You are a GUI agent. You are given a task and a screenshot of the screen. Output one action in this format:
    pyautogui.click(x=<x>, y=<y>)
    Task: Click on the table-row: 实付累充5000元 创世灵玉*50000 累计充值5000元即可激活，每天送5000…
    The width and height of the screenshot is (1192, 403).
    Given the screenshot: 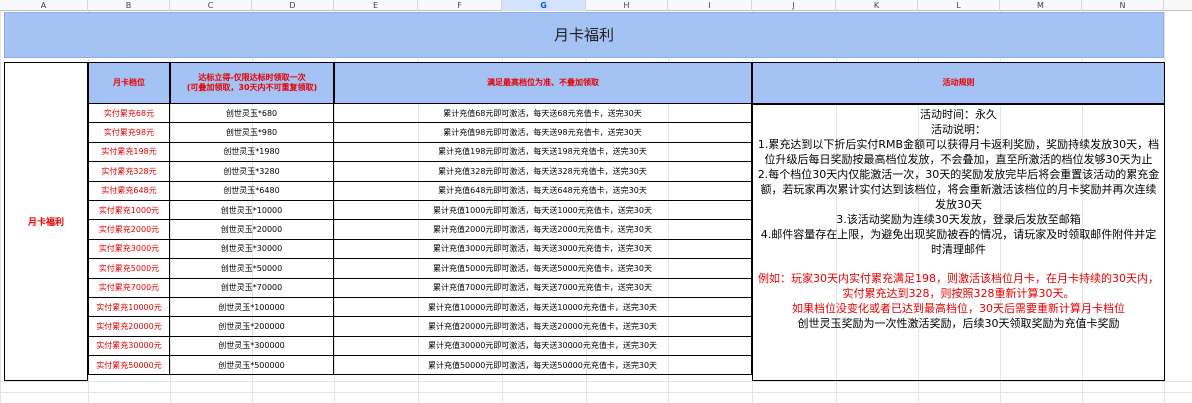 What is the action you would take?
    pyautogui.click(x=420, y=269)
    